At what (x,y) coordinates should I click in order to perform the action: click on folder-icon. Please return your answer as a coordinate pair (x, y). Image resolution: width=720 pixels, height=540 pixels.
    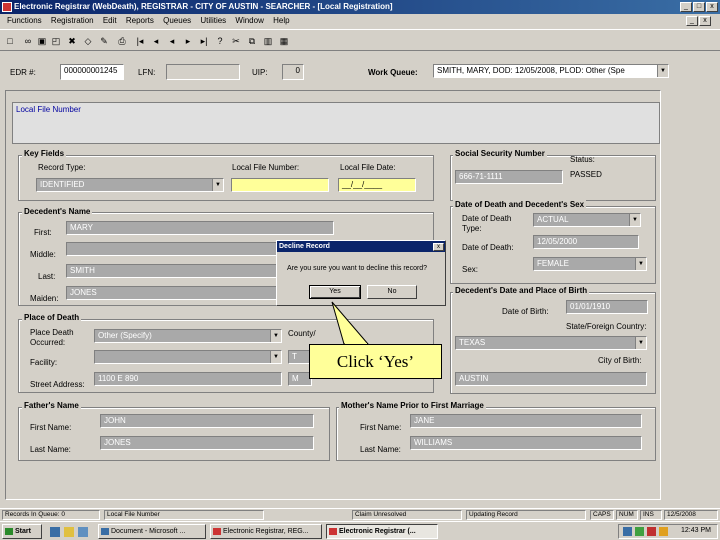
    Looking at the image, I should click on (69, 532).